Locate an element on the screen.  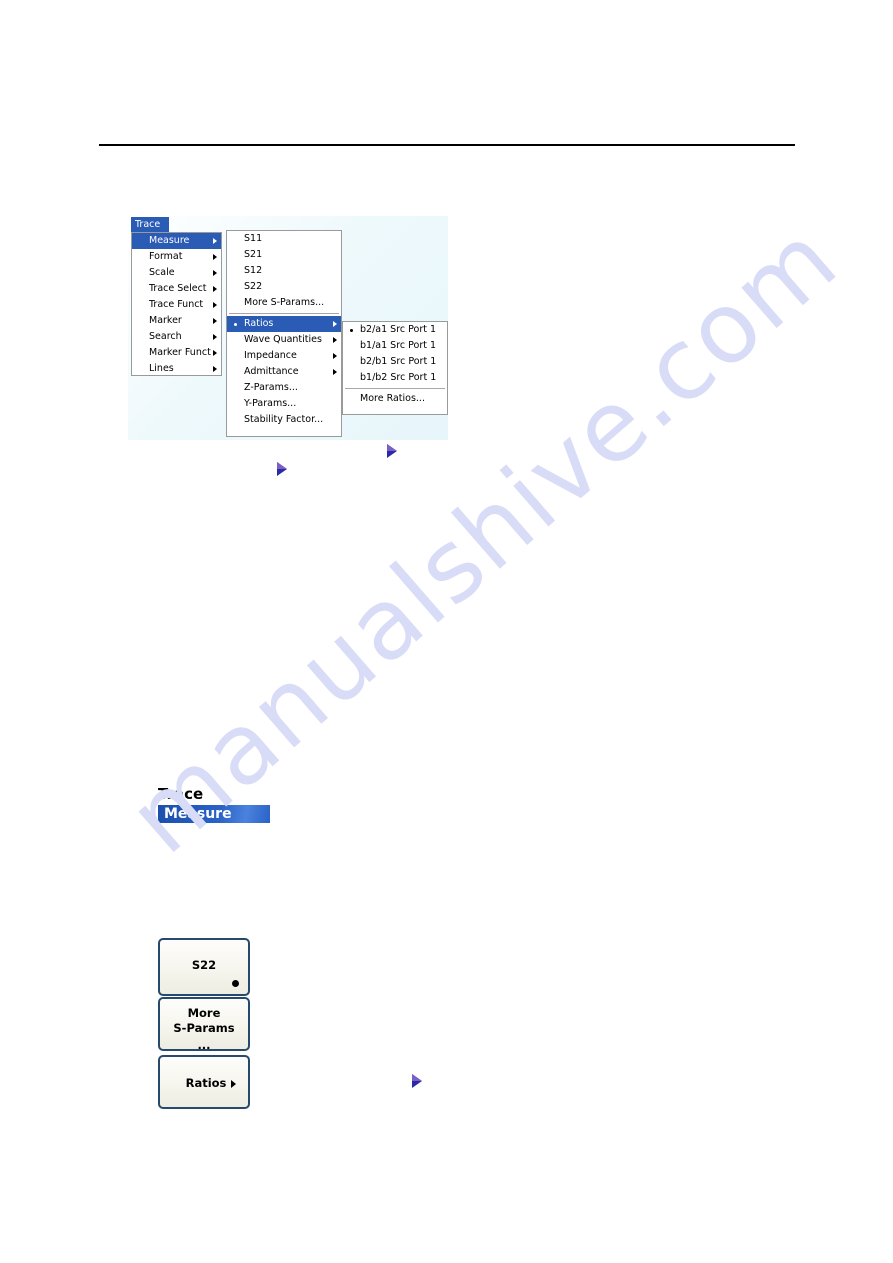
menu-level3-item: b2/b1 Src Port 1 is located at coordinates (395, 362).